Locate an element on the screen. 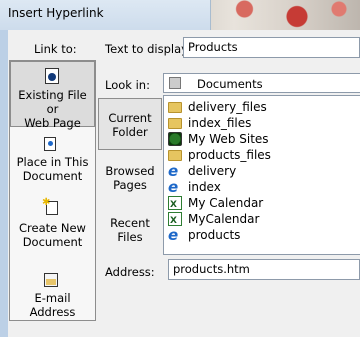  place-in-document-icon is located at coordinates (50, 144).